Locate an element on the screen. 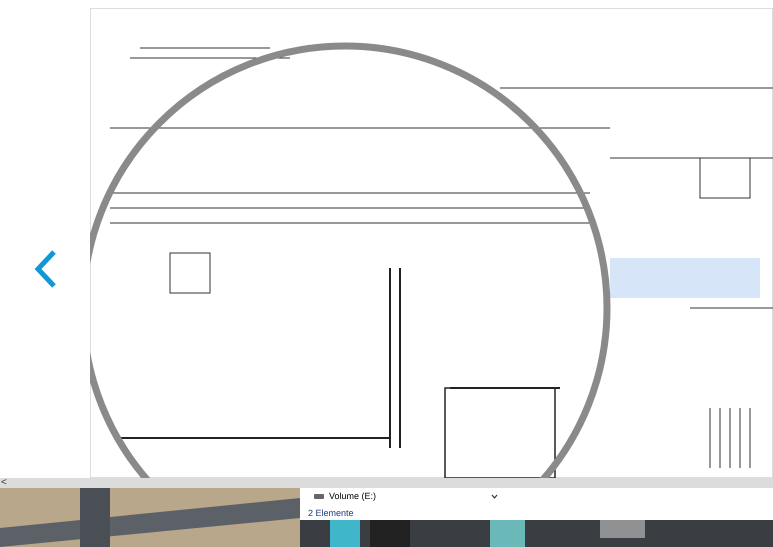 This screenshot has width=773, height=547. drive-icon is located at coordinates (319, 497).